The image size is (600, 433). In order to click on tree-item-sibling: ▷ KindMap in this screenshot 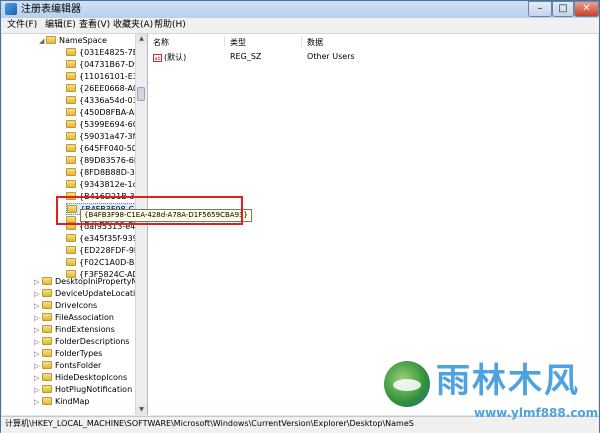, I will do `click(62, 402)`.